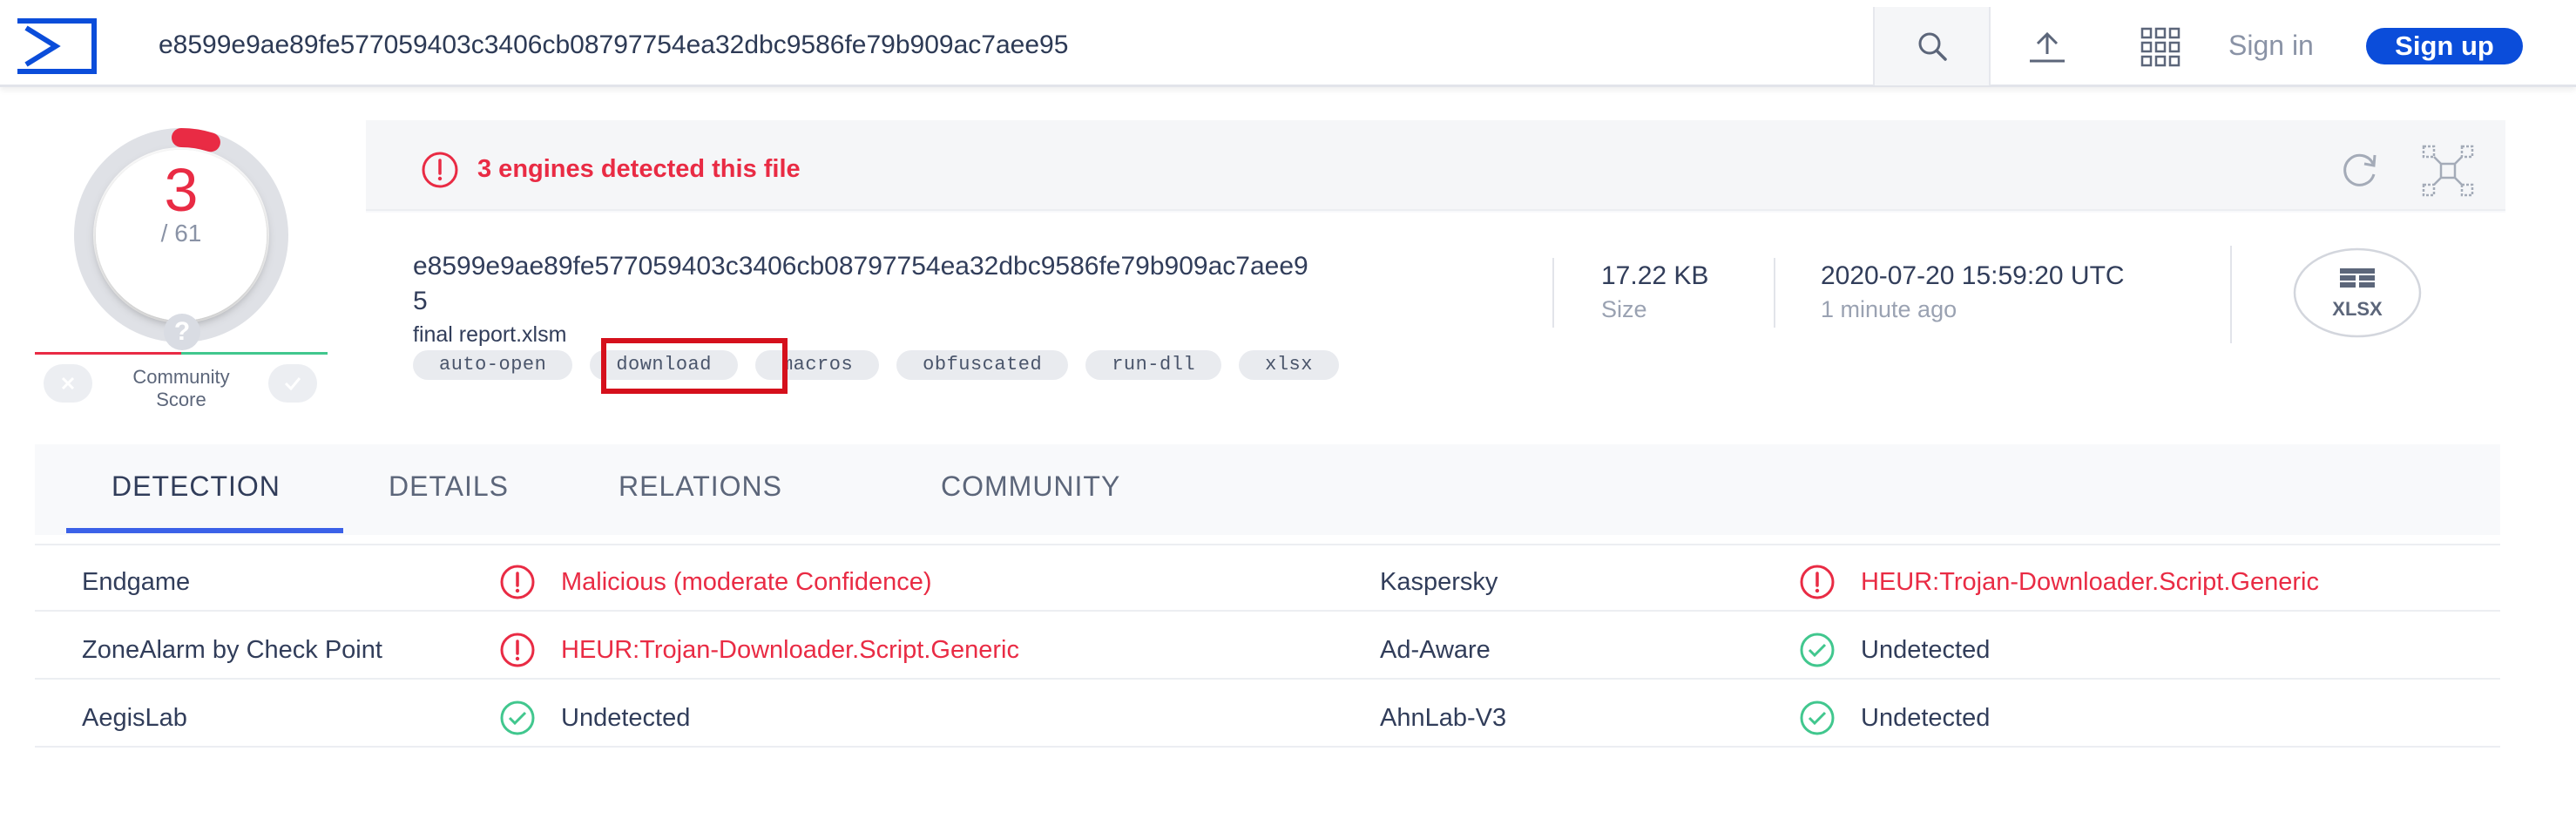 Image resolution: width=2576 pixels, height=819 pixels. I want to click on active-tab-indicator, so click(204, 530).